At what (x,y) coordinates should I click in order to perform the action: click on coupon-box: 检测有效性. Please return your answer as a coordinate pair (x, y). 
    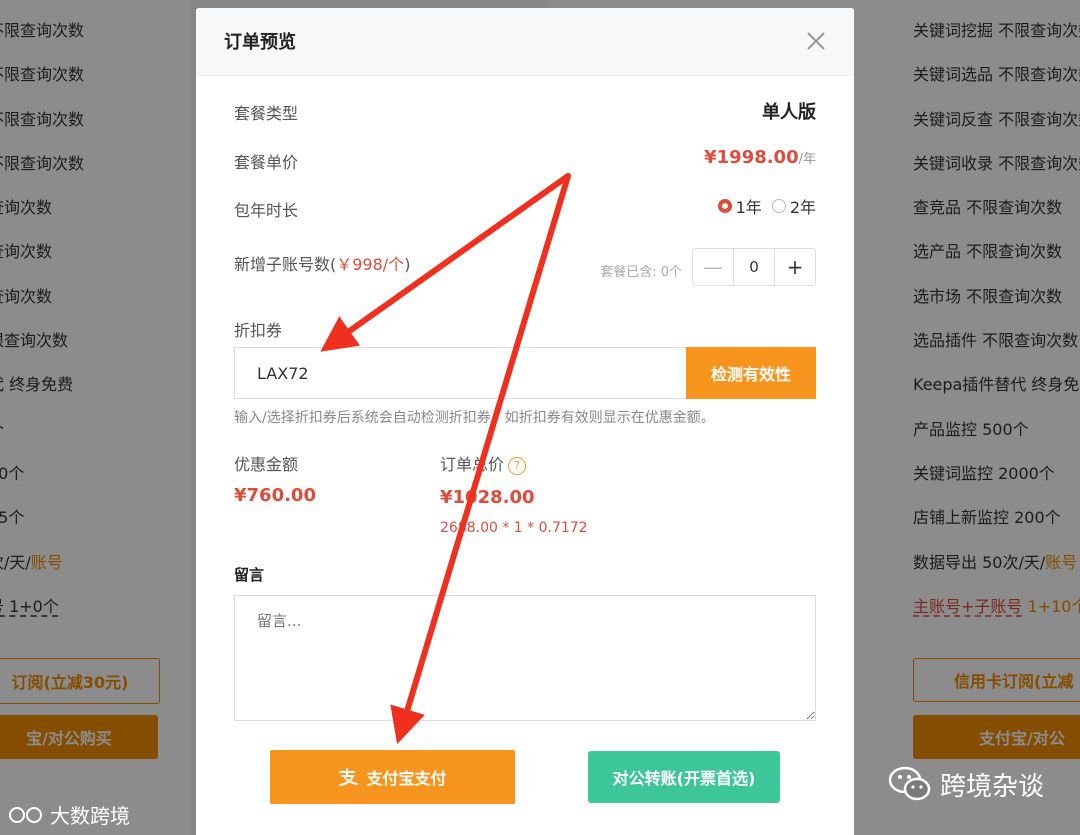
    Looking at the image, I should click on (525, 373).